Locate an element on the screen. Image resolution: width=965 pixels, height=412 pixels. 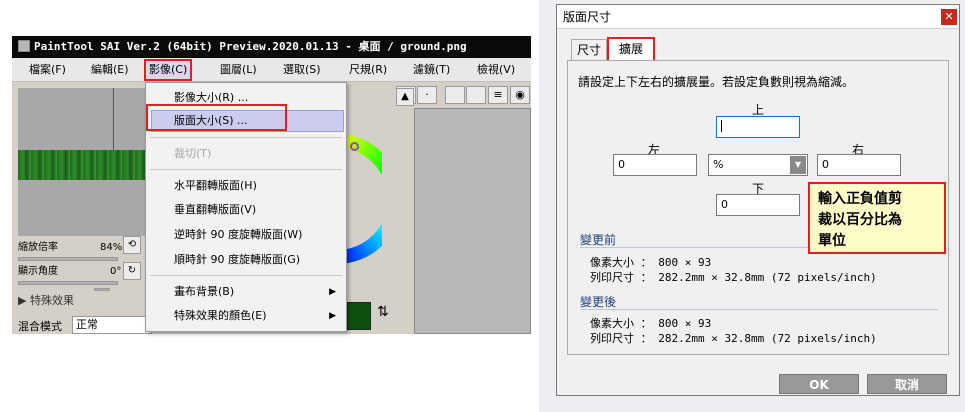
after-pixel-label: 像素大小 ： is located at coordinates (621, 323).